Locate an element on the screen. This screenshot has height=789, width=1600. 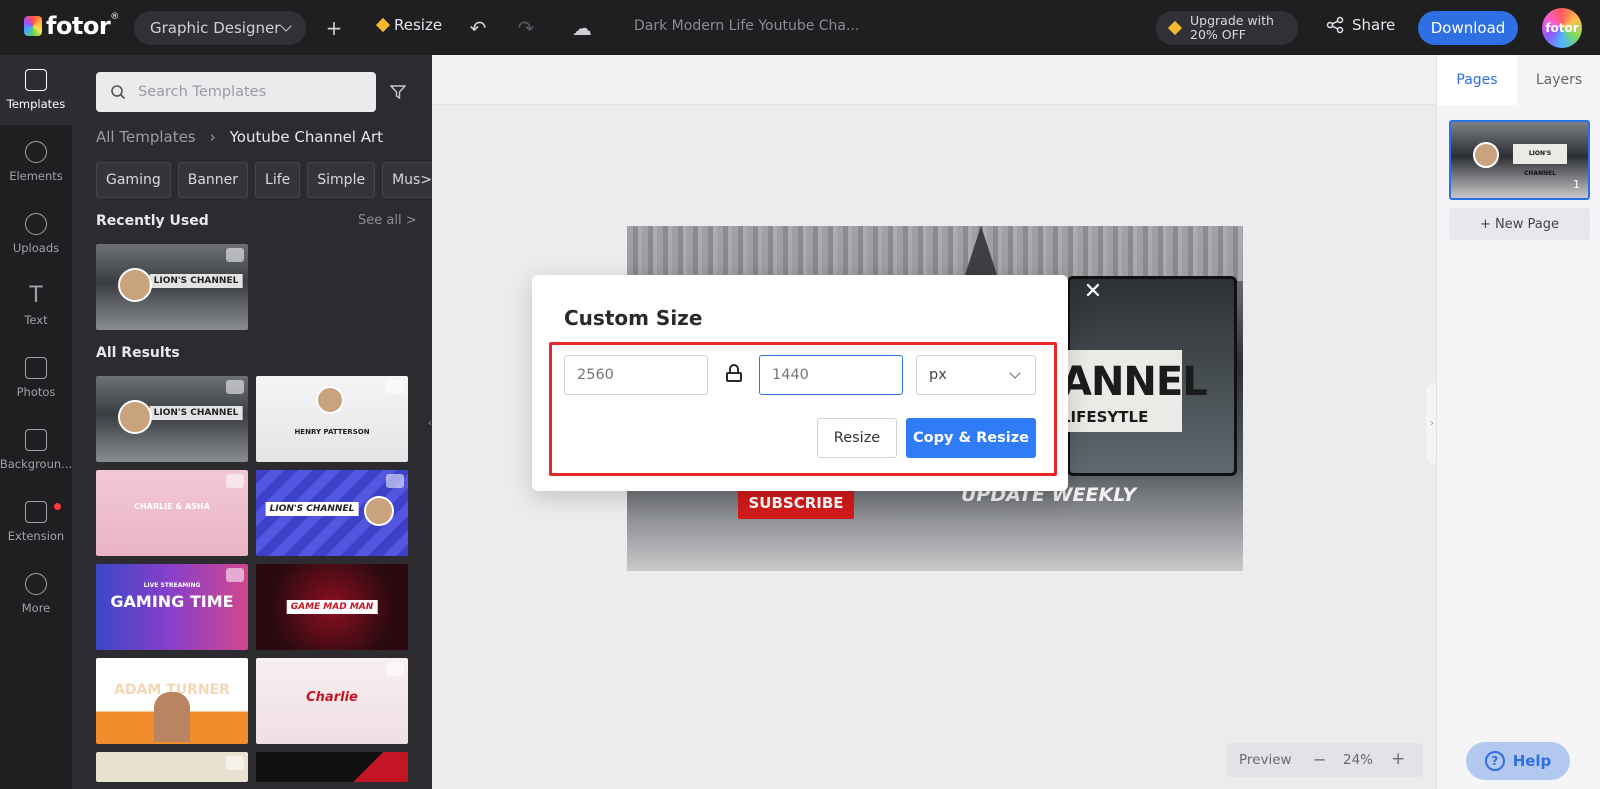
upgrade-button: Upgrade with 20% OFF is located at coordinates (1227, 28).